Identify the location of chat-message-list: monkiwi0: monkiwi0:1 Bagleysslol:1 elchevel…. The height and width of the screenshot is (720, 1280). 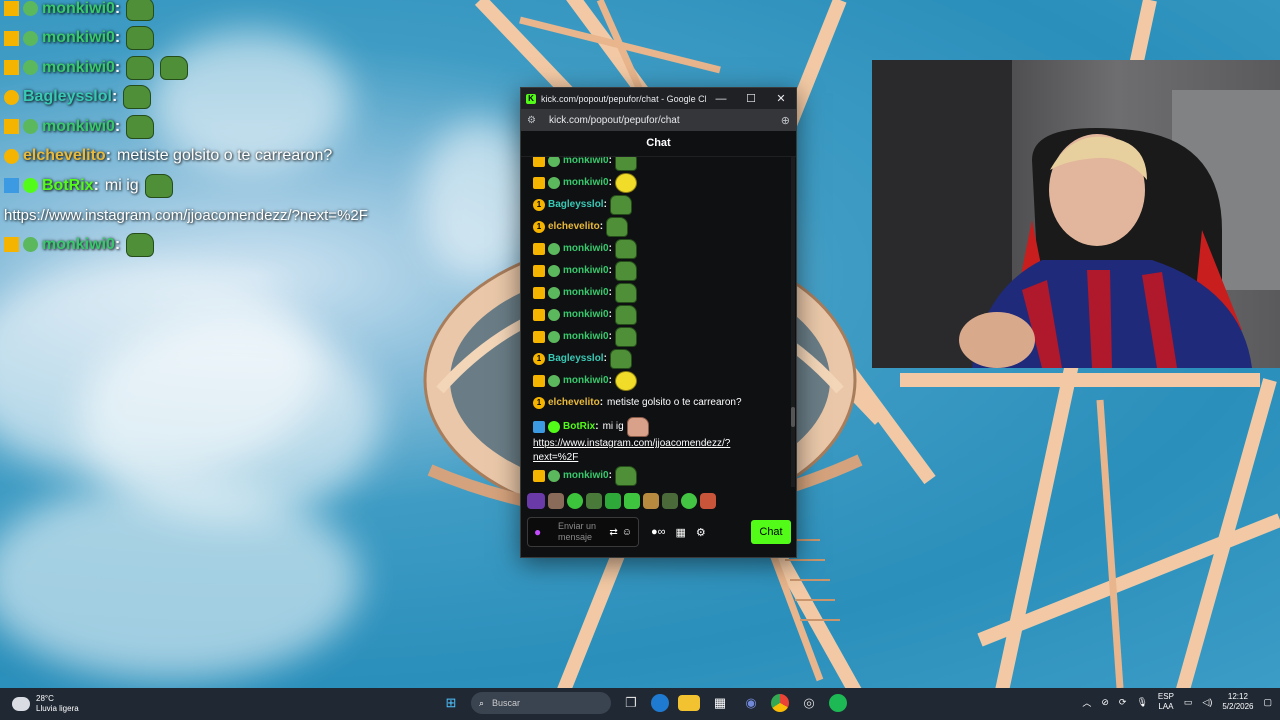
(656, 322).